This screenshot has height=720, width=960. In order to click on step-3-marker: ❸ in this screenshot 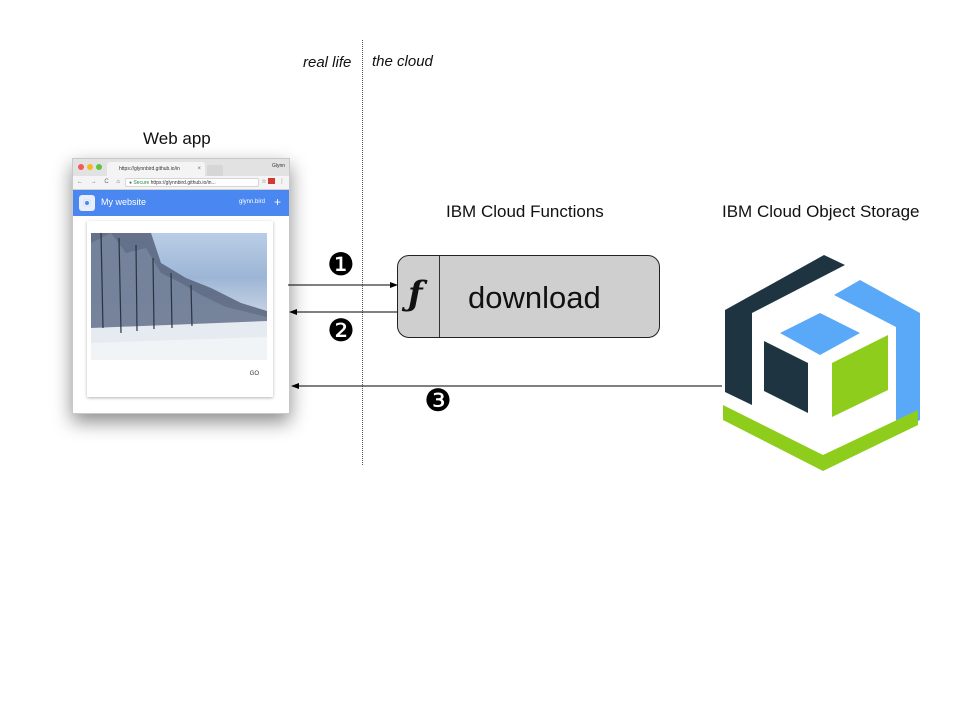, I will do `click(438, 401)`.